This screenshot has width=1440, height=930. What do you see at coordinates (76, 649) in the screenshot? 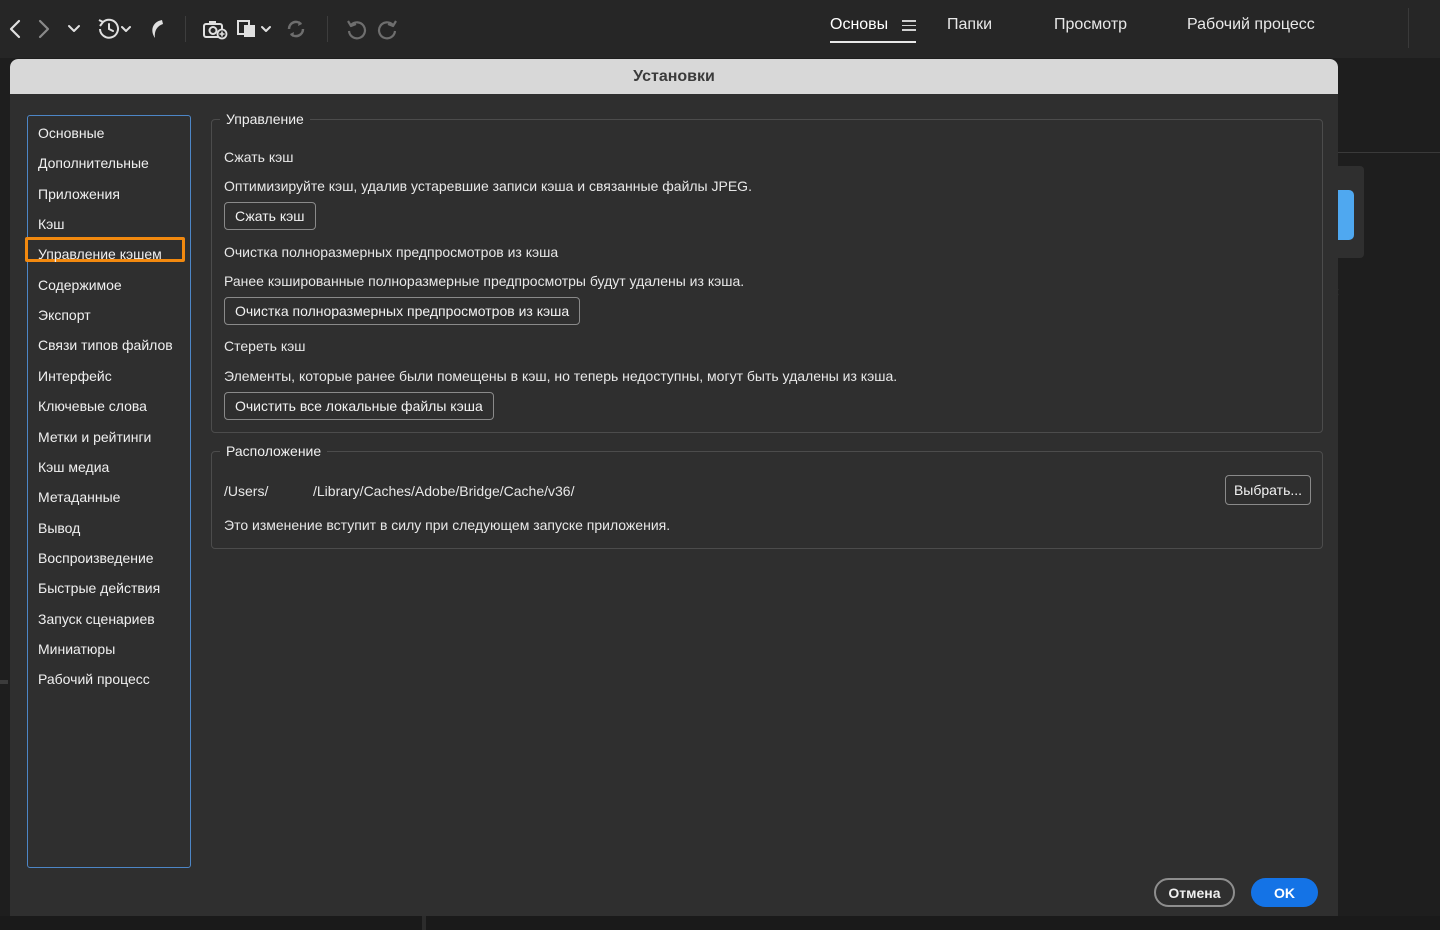
I see `nav-item: Миниатюры` at bounding box center [76, 649].